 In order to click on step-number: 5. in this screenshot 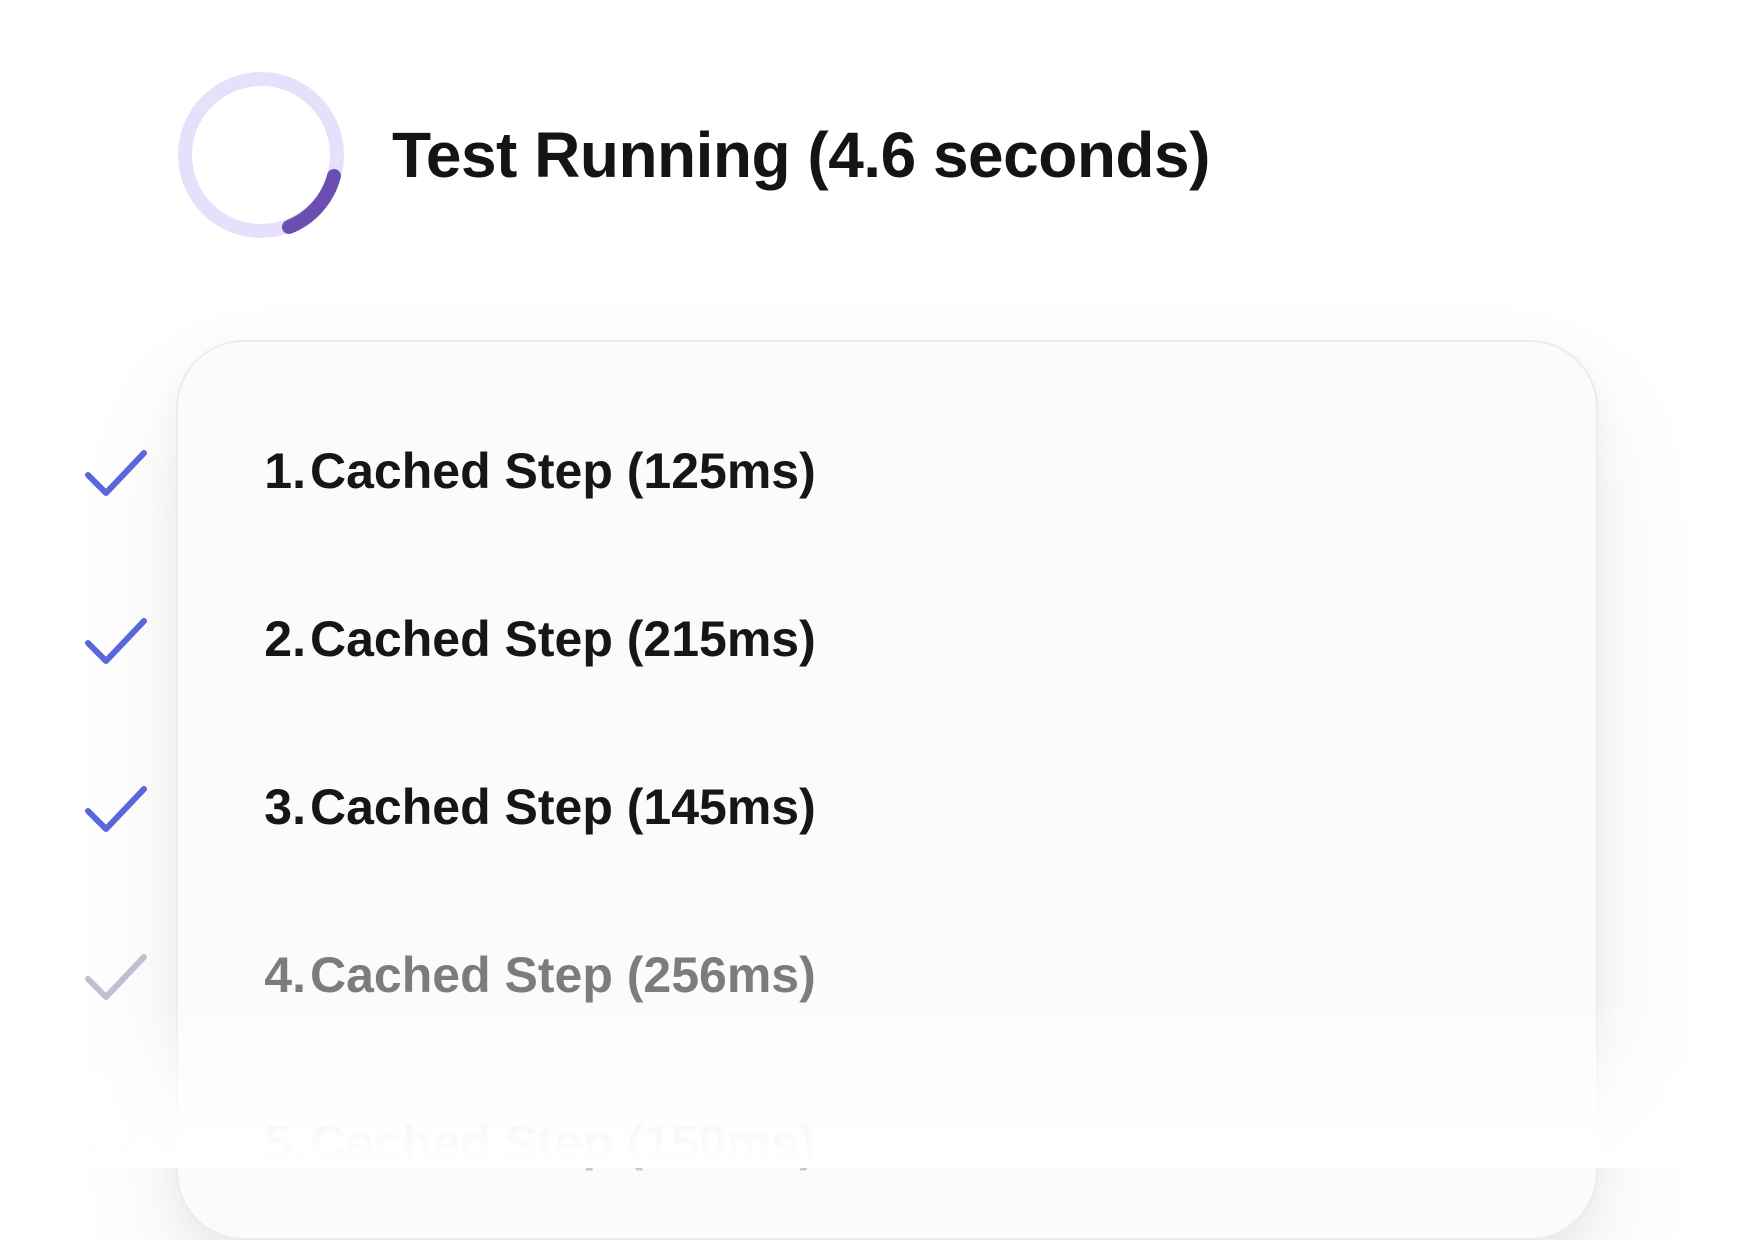, I will do `click(285, 1143)`.